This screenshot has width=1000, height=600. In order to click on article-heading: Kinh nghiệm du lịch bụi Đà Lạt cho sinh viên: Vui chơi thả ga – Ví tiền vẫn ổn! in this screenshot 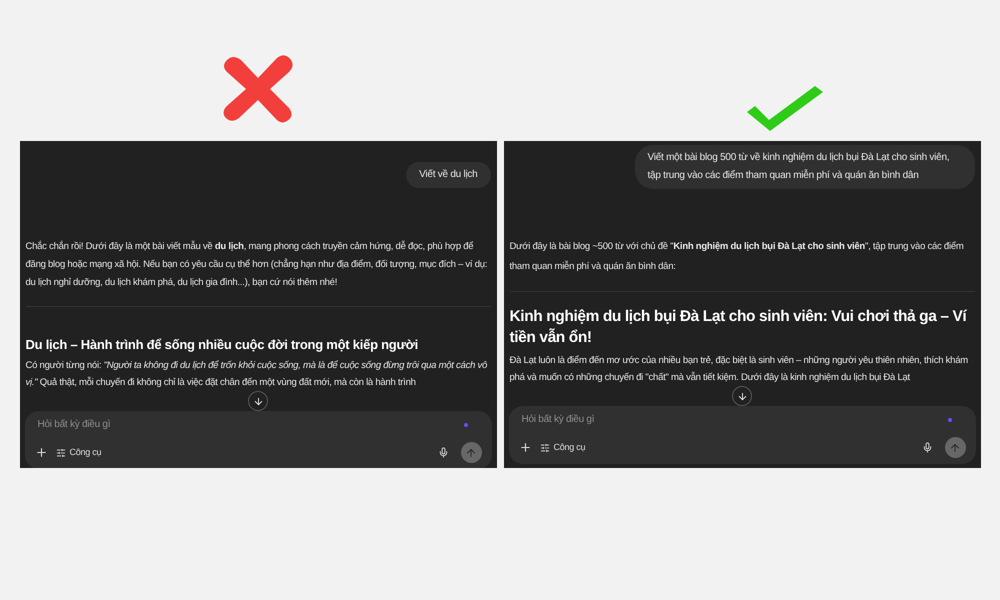, I will do `click(738, 327)`.